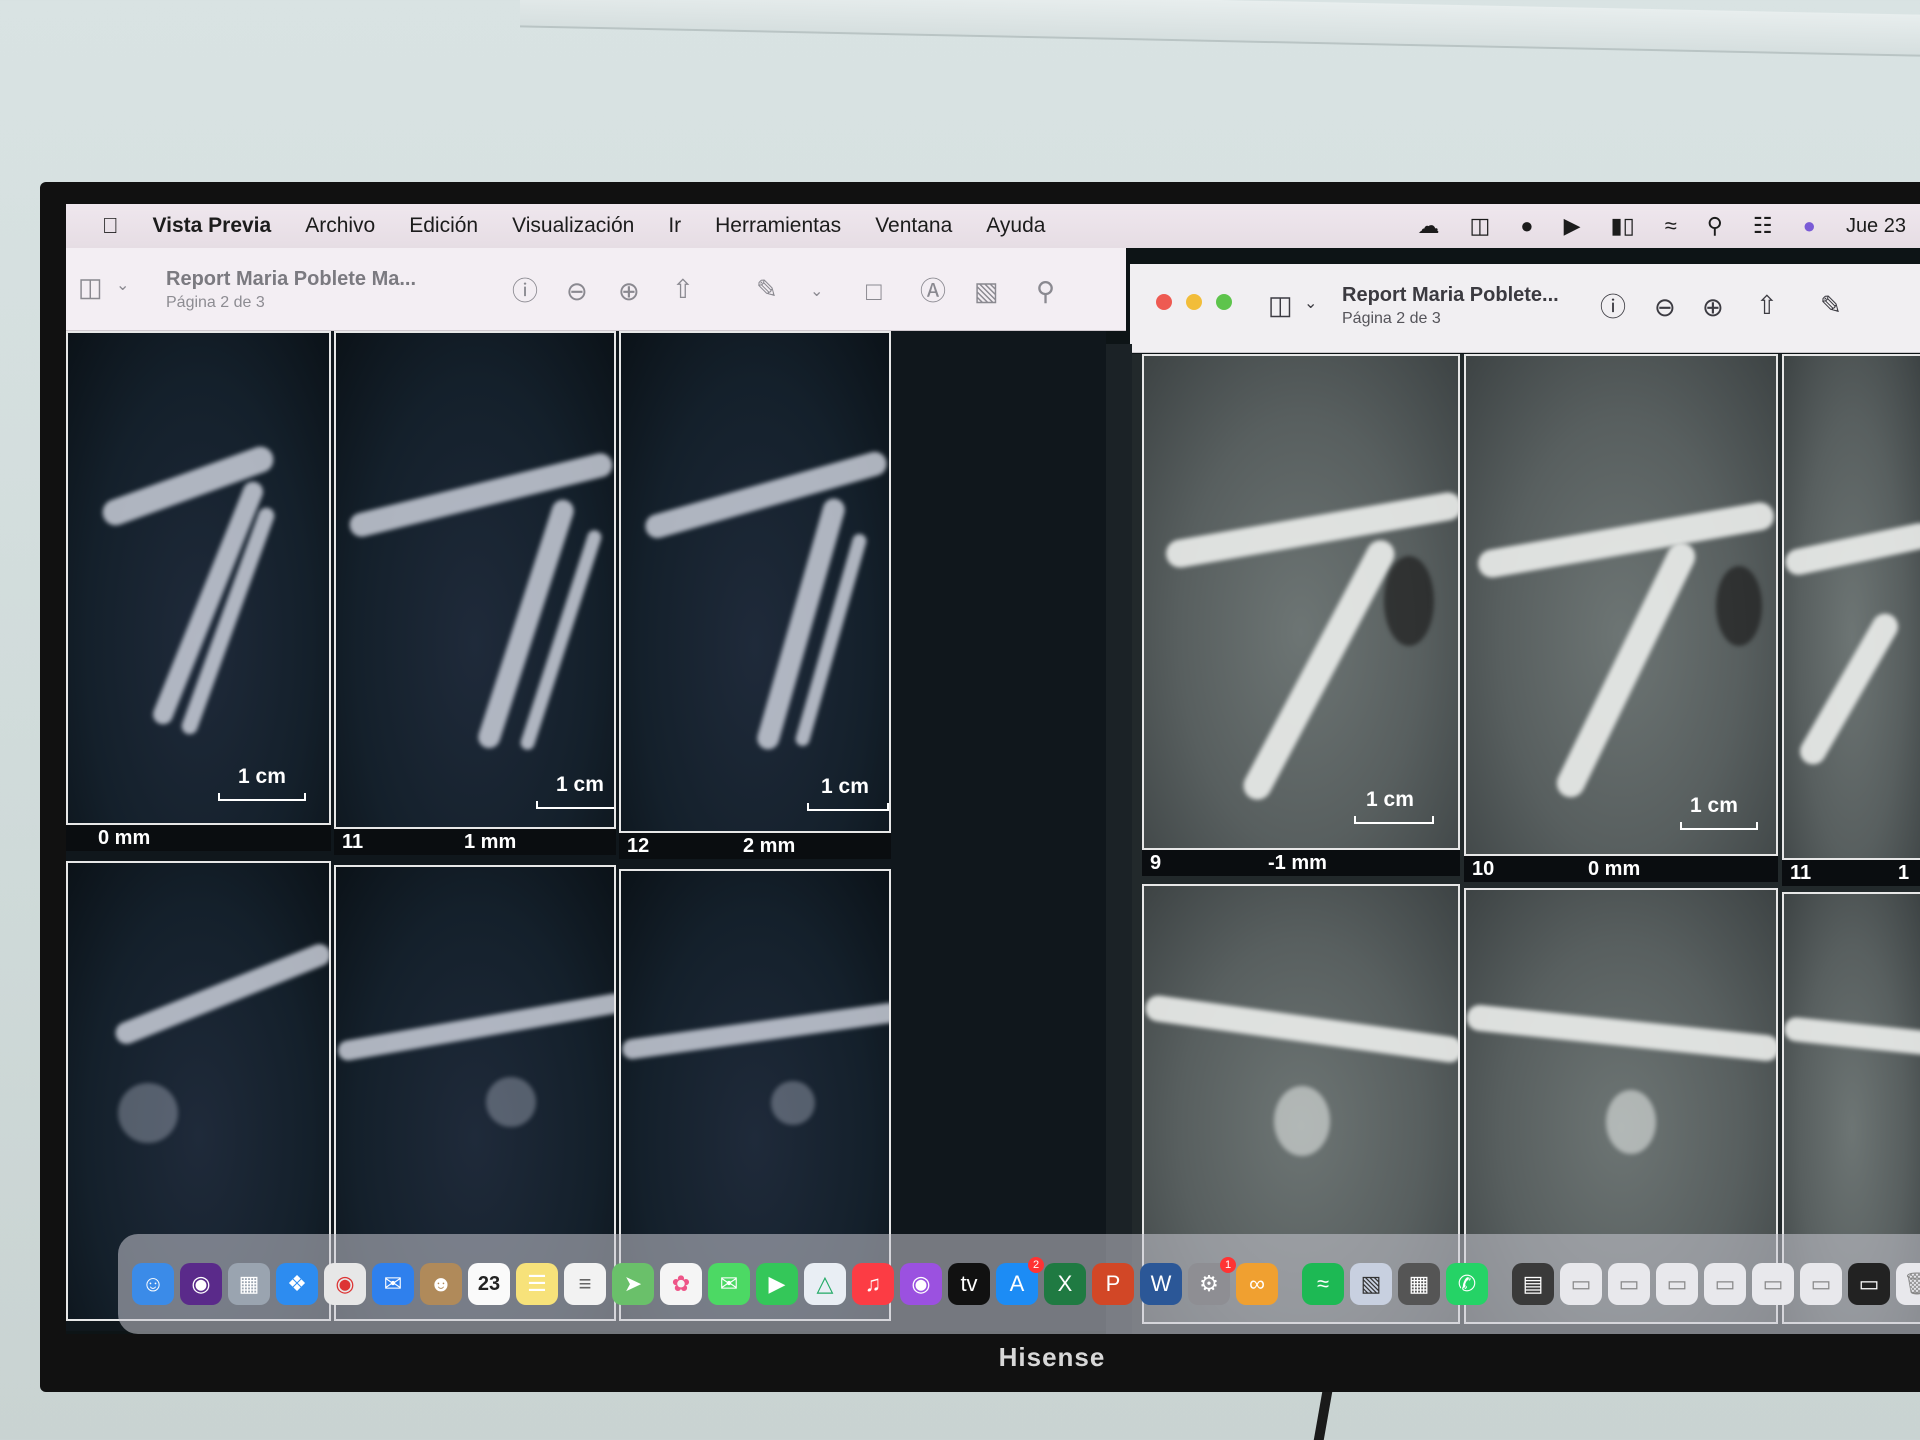  Describe the element at coordinates (1801, 873) in the screenshot. I see `slice-number: 11` at that location.